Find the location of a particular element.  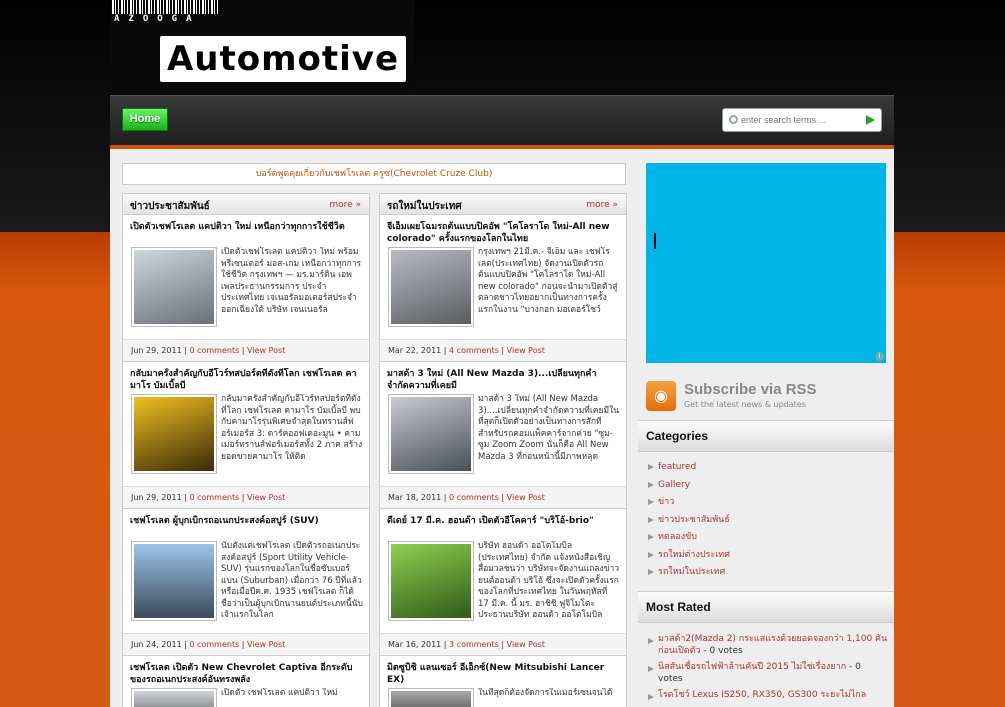

category-item: ทดลองขับ is located at coordinates (768, 538).